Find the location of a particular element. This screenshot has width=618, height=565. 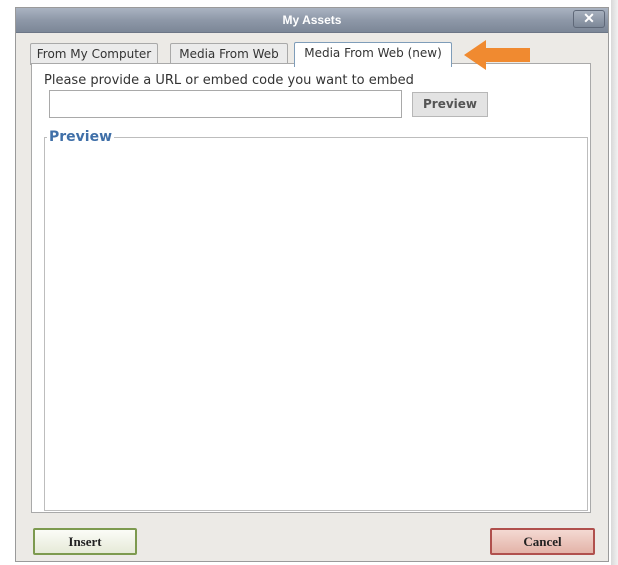

title-bar: My Assets ✕ is located at coordinates (312, 20).